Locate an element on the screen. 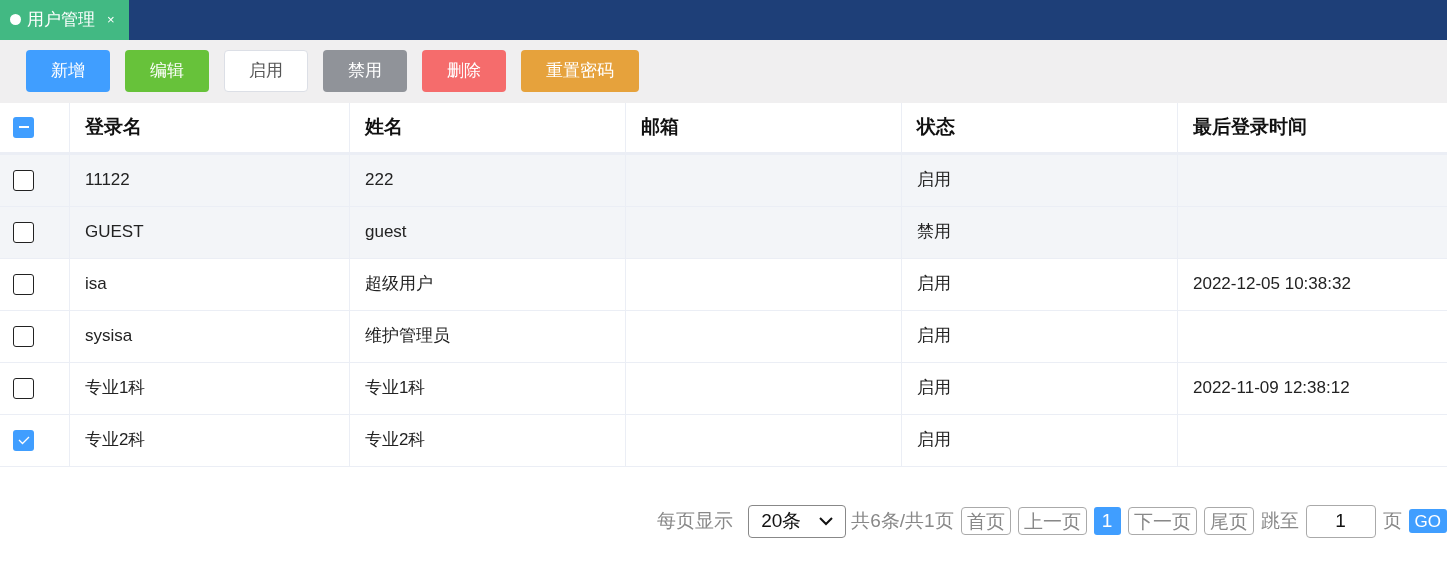  page-button: 上一页 is located at coordinates (1052, 521).